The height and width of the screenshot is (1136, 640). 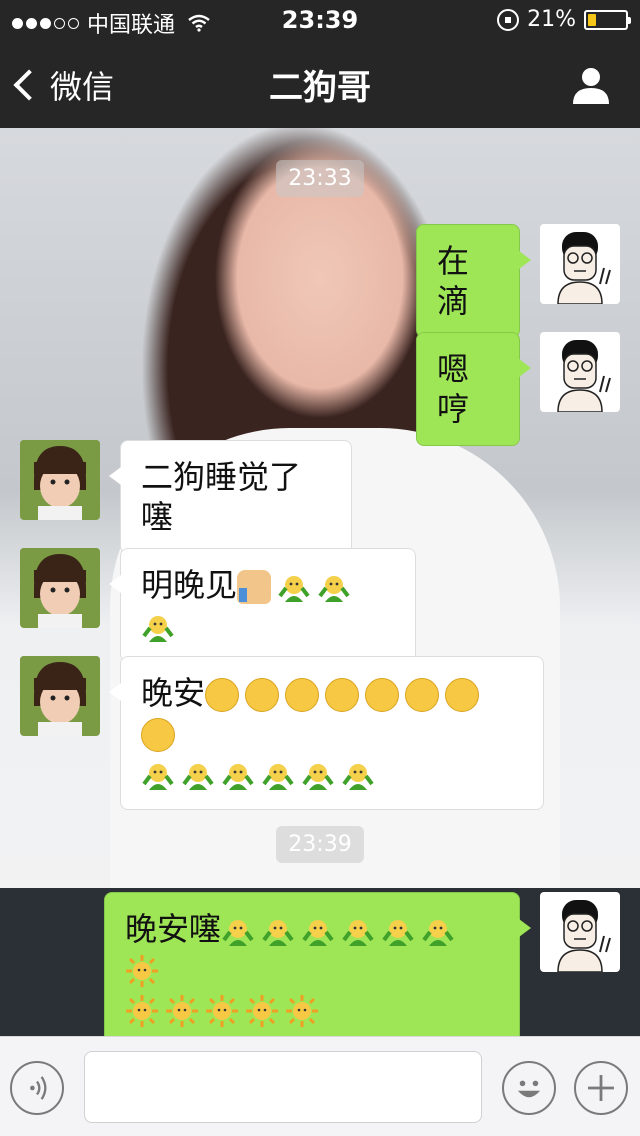 I want to click on message-bubble-sent: 在滴, so click(x=473, y=281).